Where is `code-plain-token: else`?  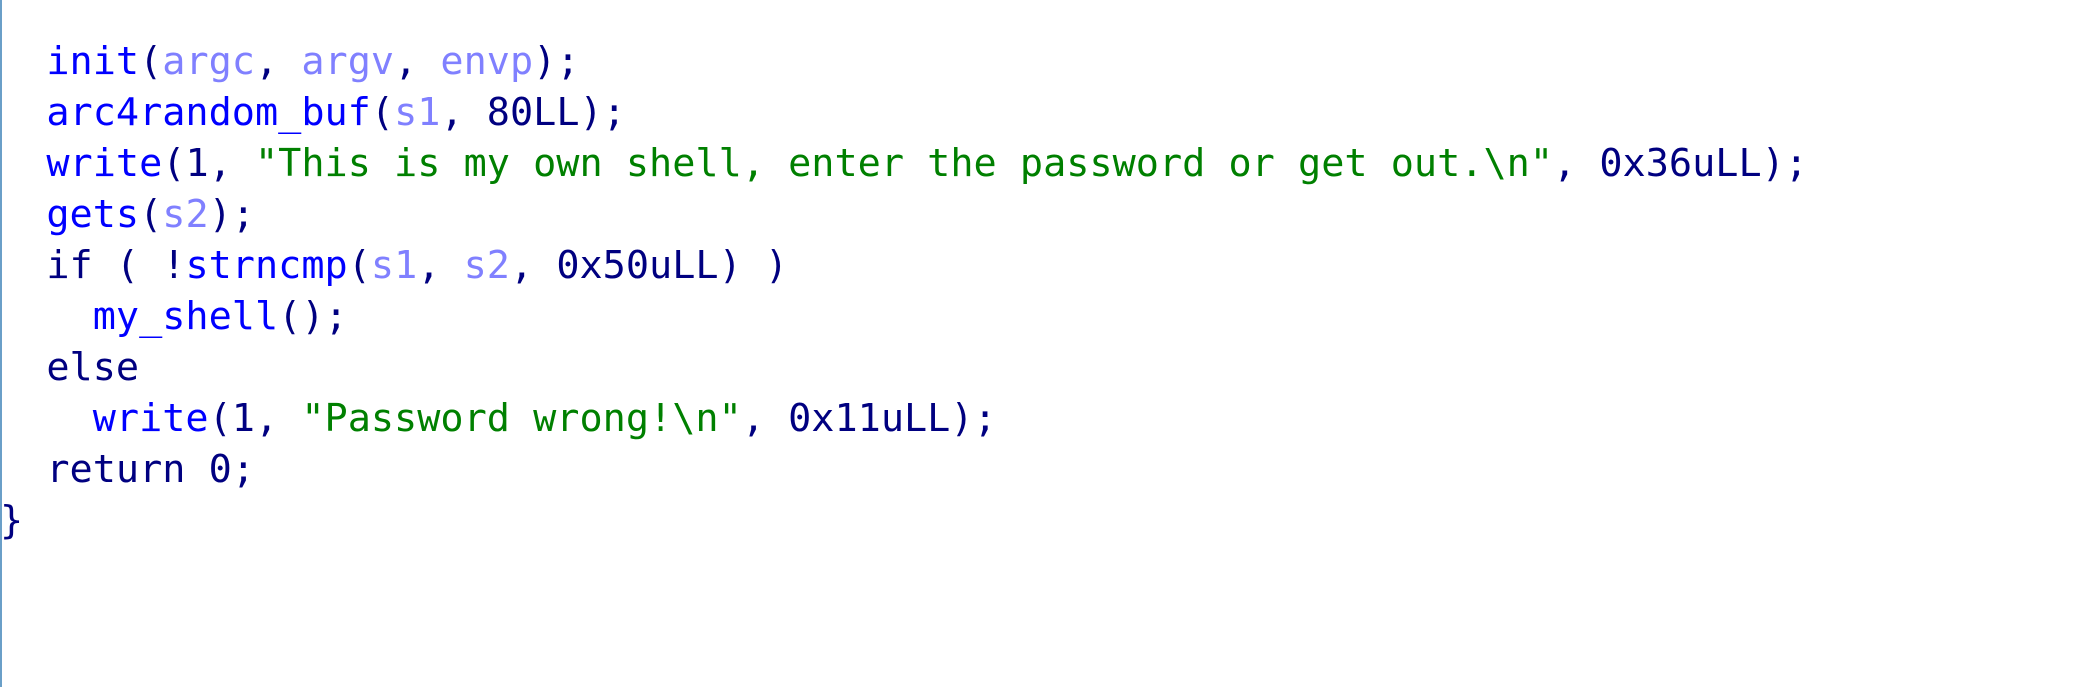 code-plain-token: else is located at coordinates (93, 367).